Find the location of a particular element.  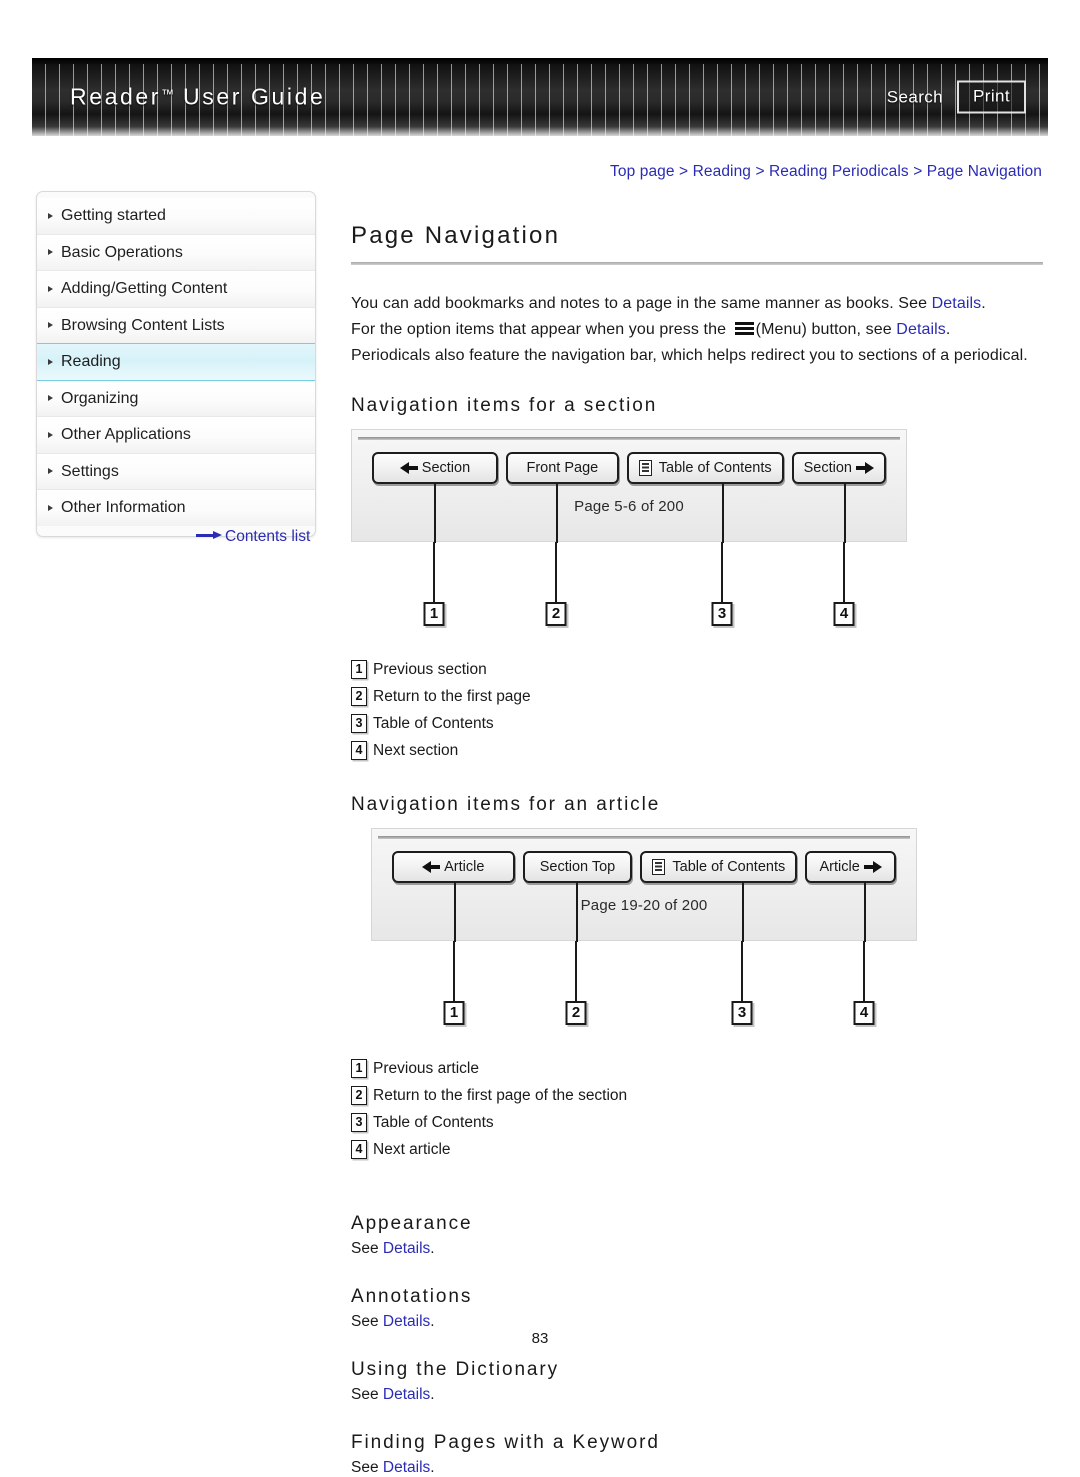

legend-label: Previous article is located at coordinates (426, 1068).